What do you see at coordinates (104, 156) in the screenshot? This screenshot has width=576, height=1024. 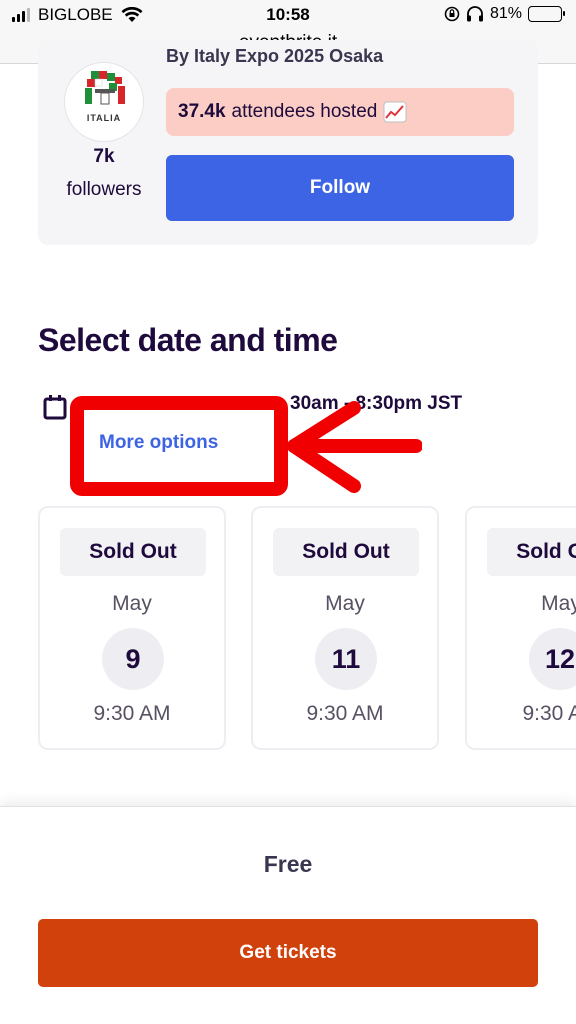 I see `followers-count: 7k` at bounding box center [104, 156].